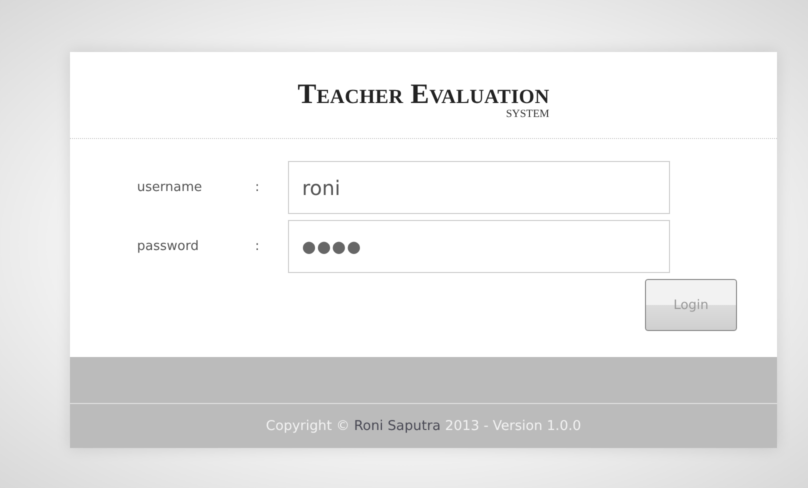 The image size is (808, 488). What do you see at coordinates (479, 246) in the screenshot?
I see `password-field: ●●●●` at bounding box center [479, 246].